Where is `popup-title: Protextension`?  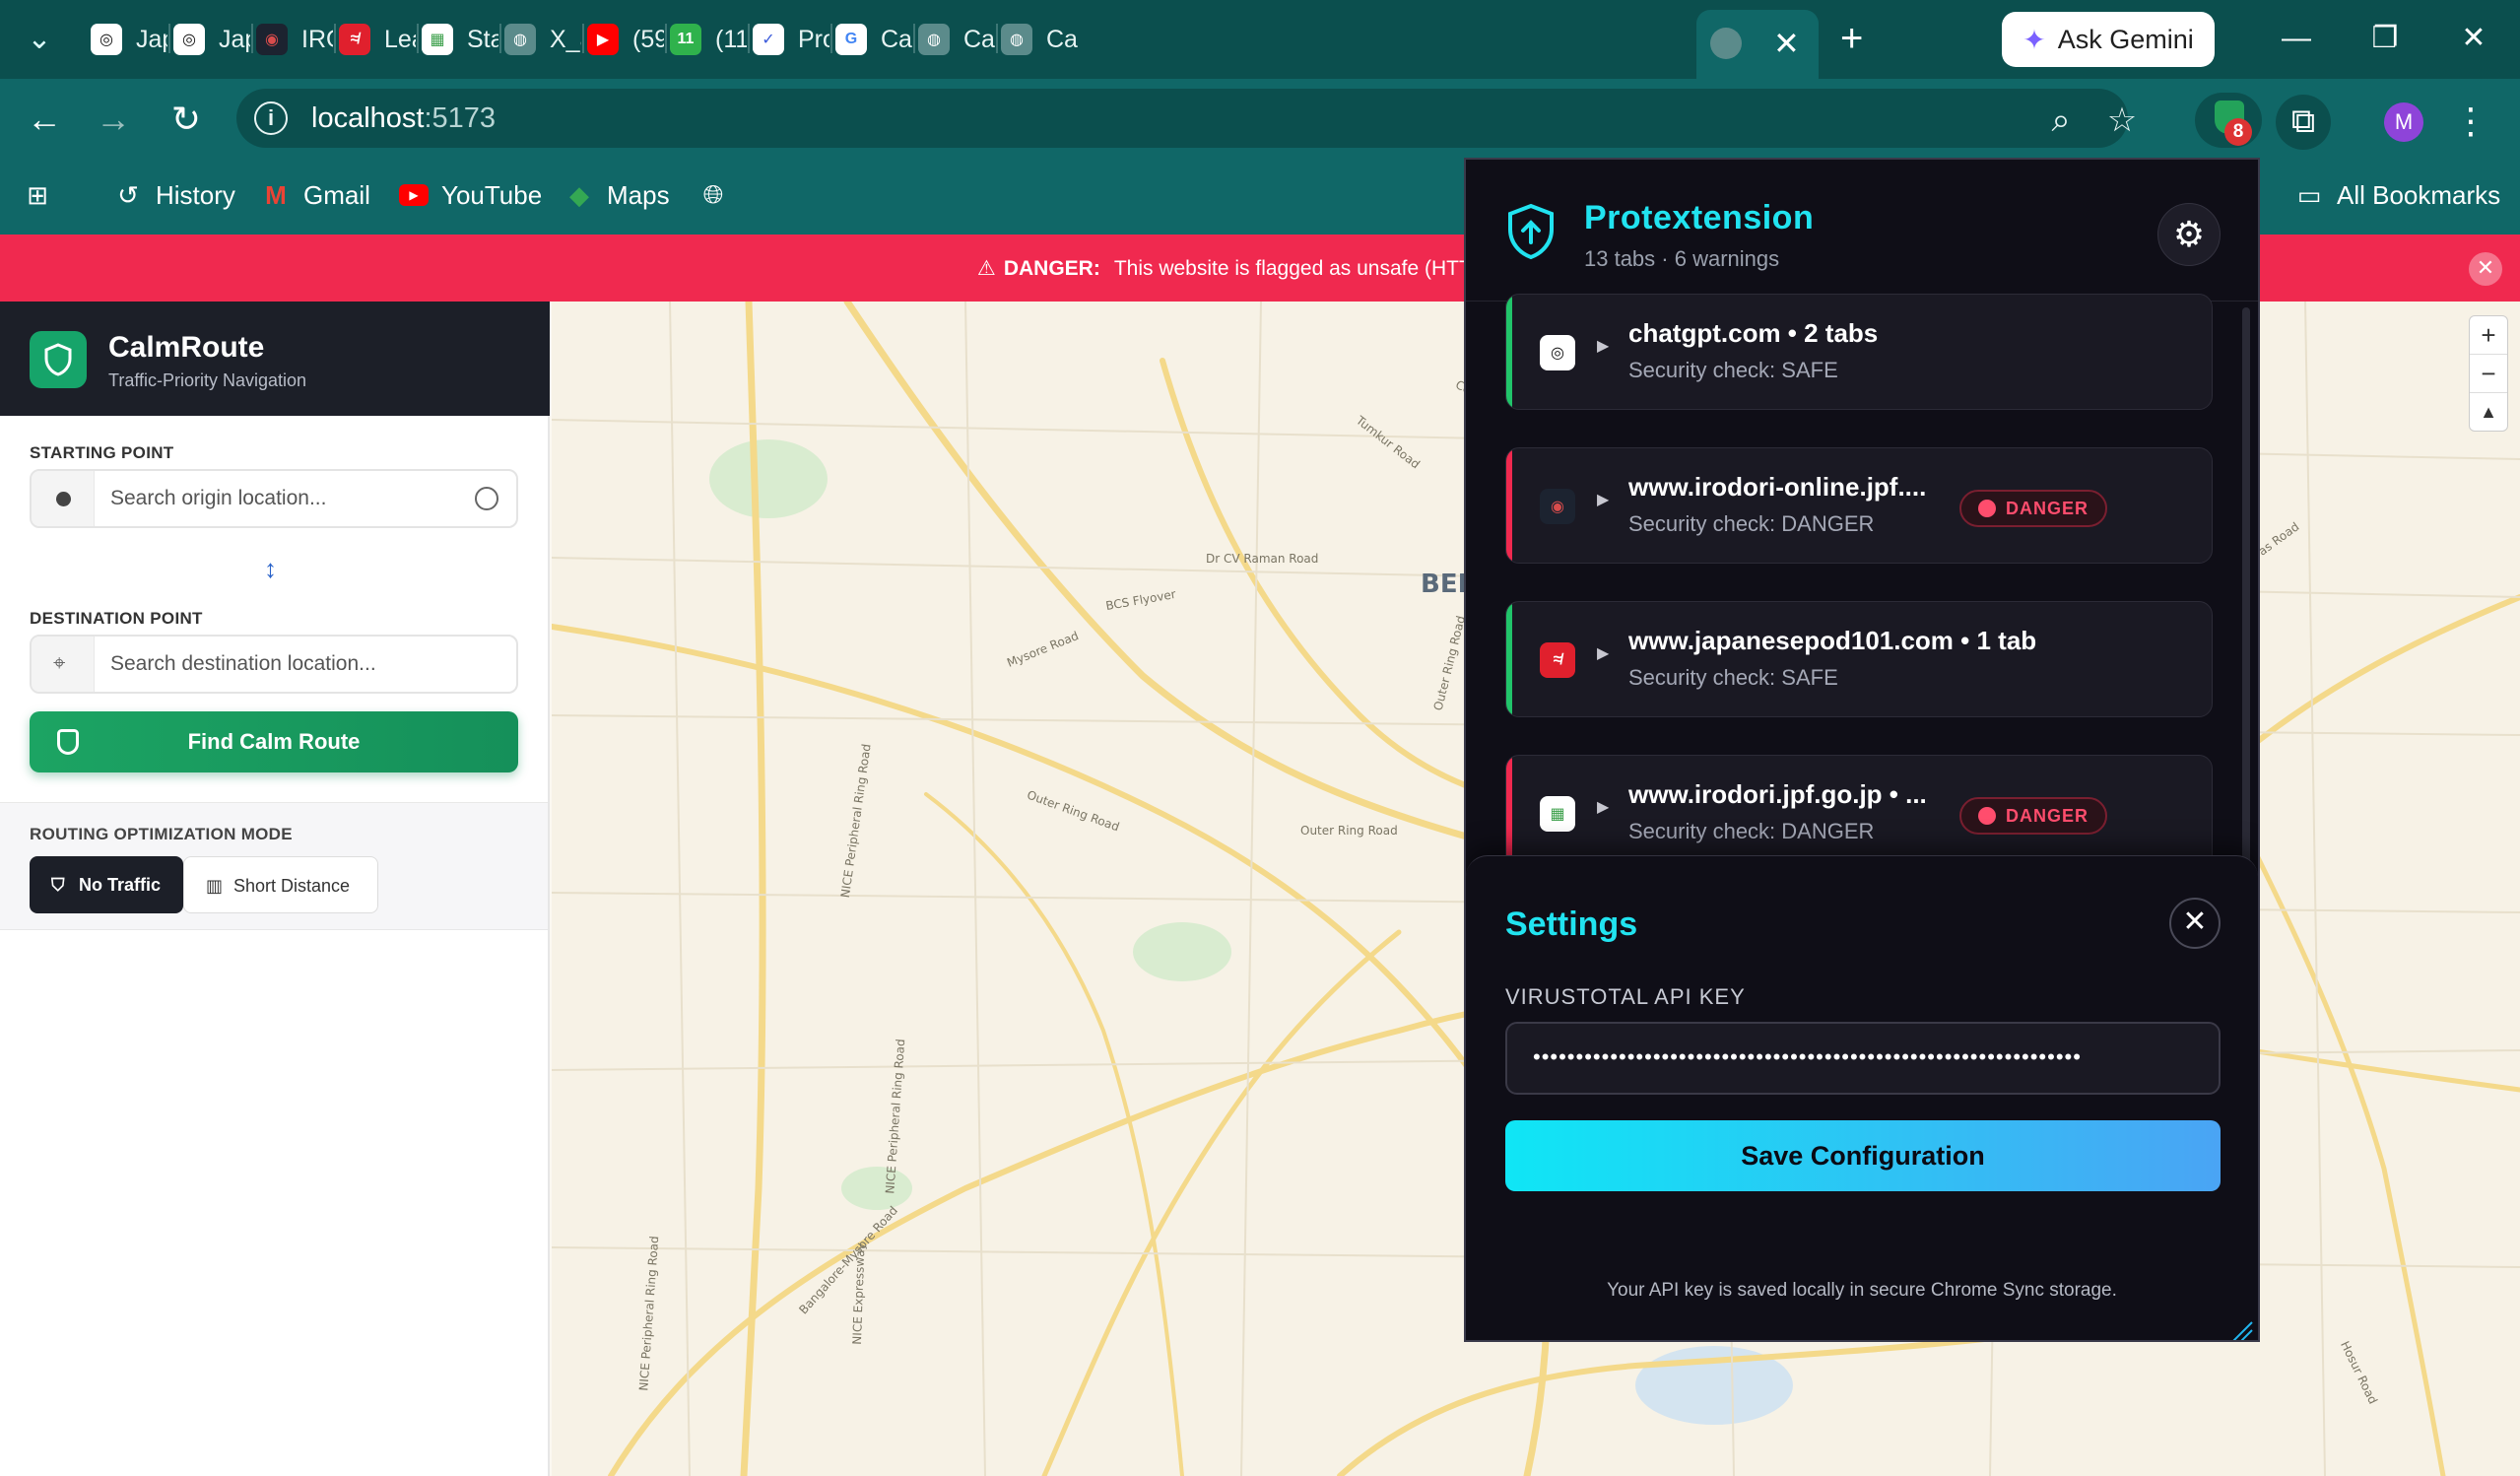
popup-title: Protextension is located at coordinates (1699, 217).